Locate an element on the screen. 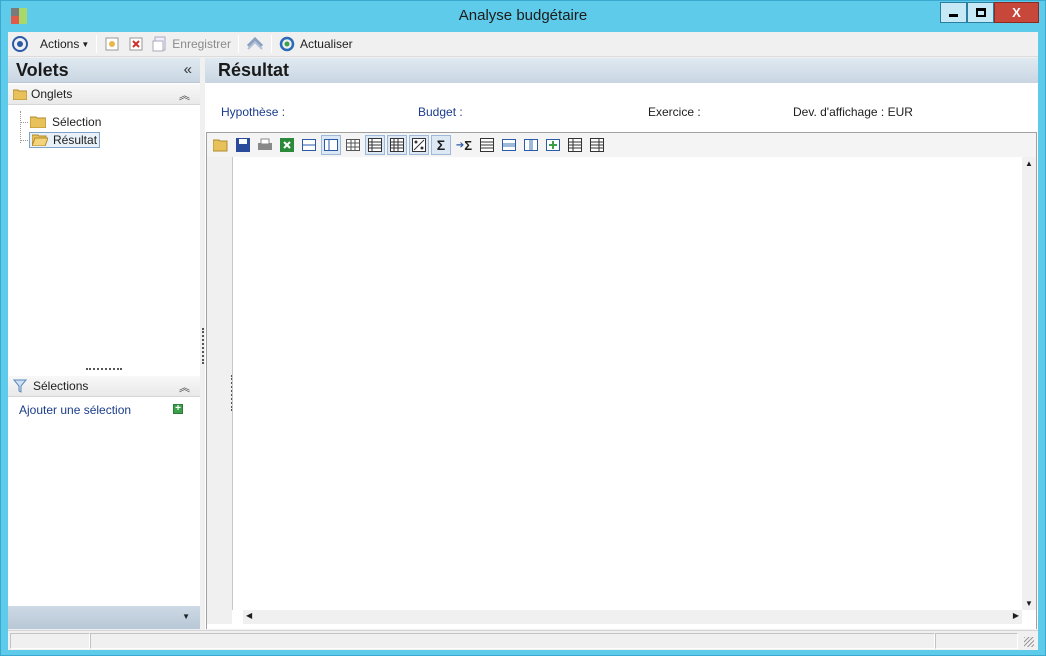 The width and height of the screenshot is (1046, 656). table-percent-icon is located at coordinates (419, 145).